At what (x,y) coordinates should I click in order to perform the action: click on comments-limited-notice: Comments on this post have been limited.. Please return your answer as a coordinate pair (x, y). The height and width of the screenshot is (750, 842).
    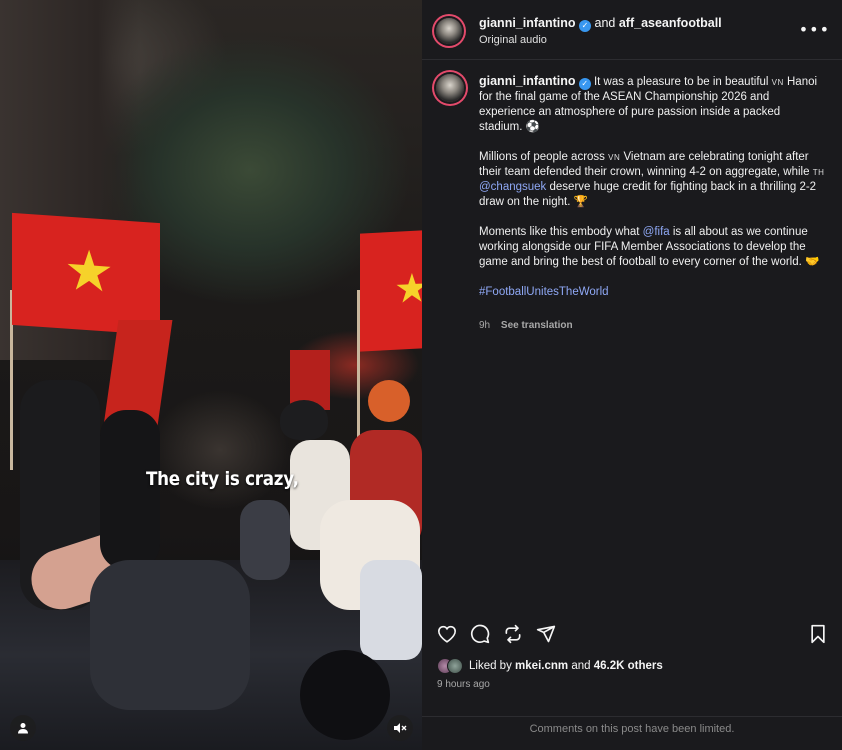
    Looking at the image, I should click on (632, 725).